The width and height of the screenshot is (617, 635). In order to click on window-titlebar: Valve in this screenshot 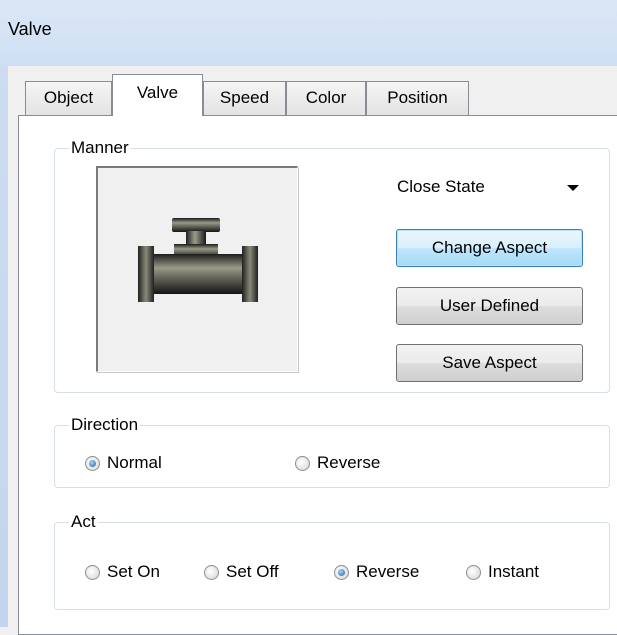, I will do `click(308, 33)`.